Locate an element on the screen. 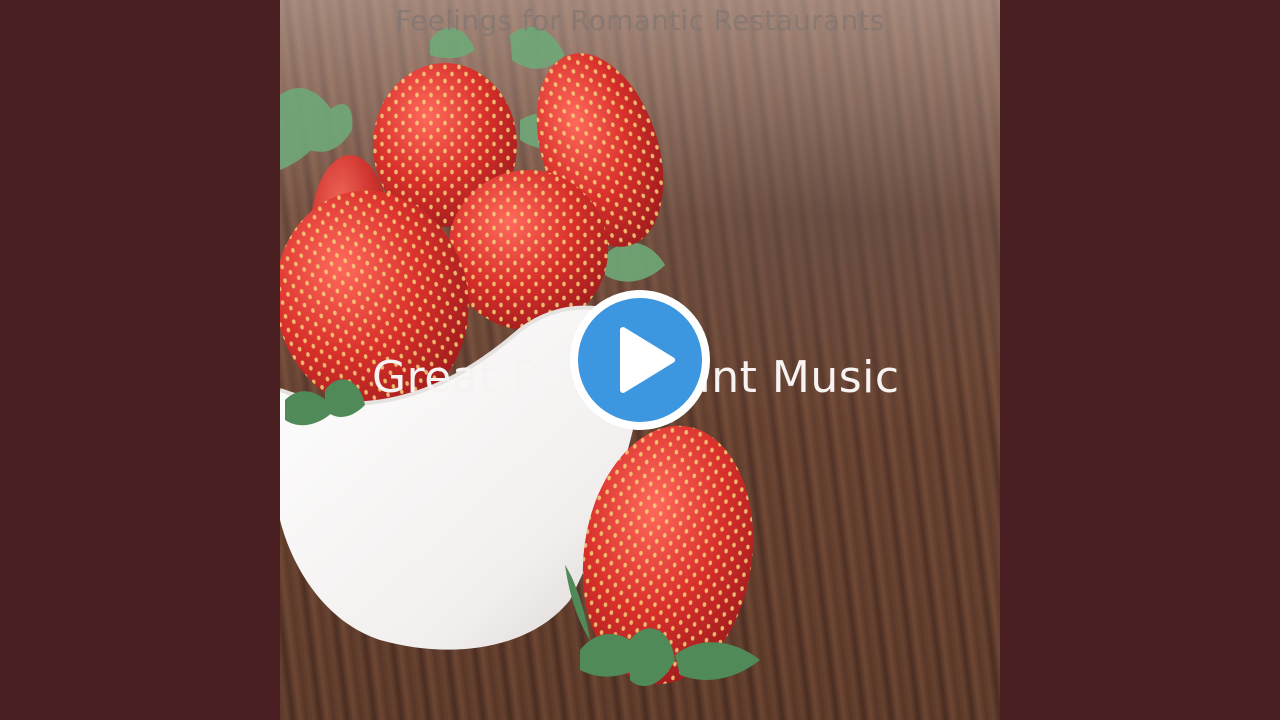  play-icon is located at coordinates (640, 360).